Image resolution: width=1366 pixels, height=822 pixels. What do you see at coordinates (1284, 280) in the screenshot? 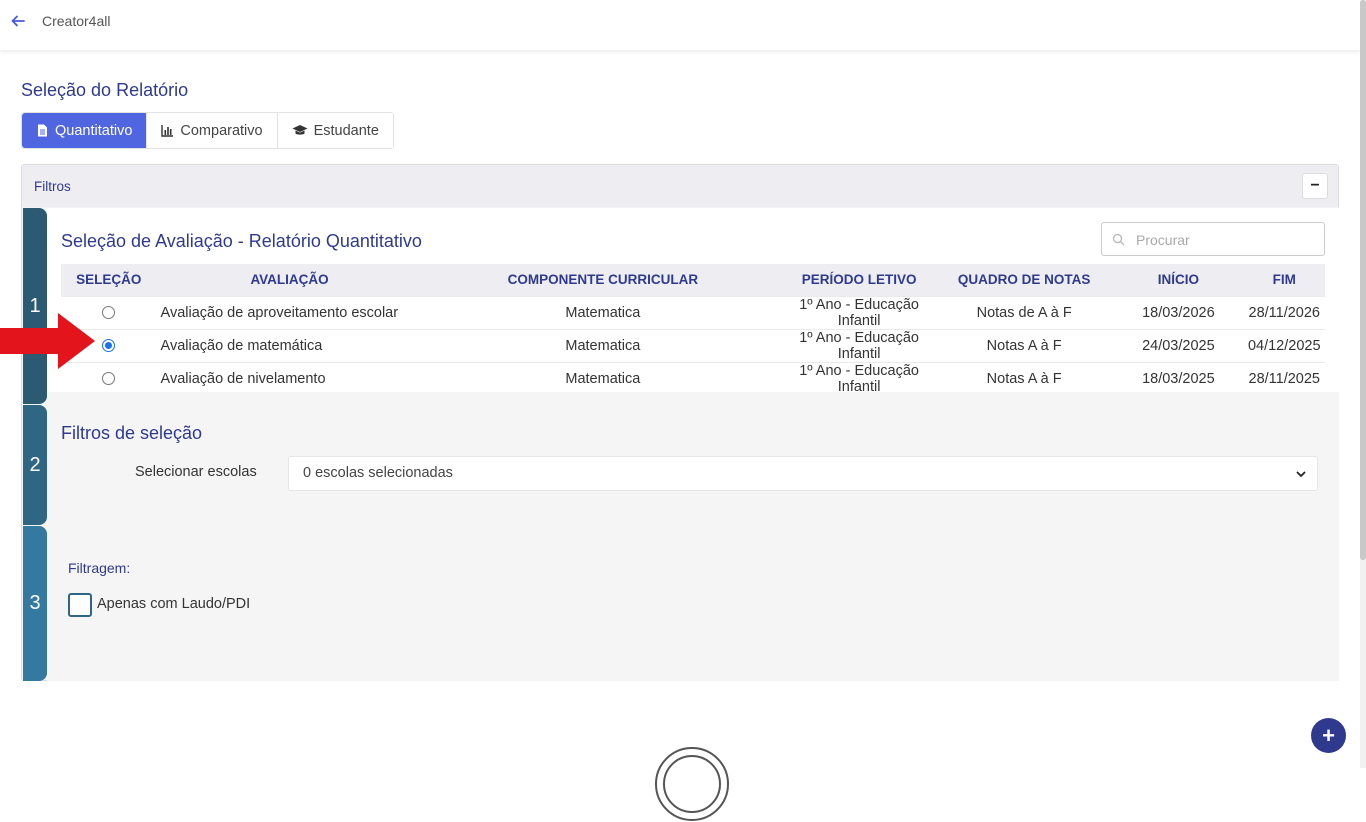
I see `column-header-fim: FIM` at bounding box center [1284, 280].